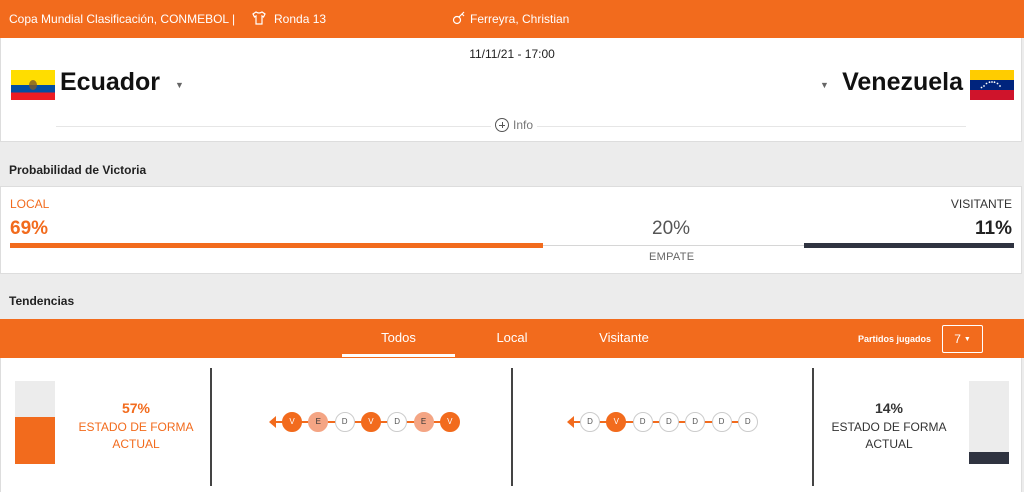  Describe the element at coordinates (35, 440) in the screenshot. I see `home-form-meter-fill` at that location.